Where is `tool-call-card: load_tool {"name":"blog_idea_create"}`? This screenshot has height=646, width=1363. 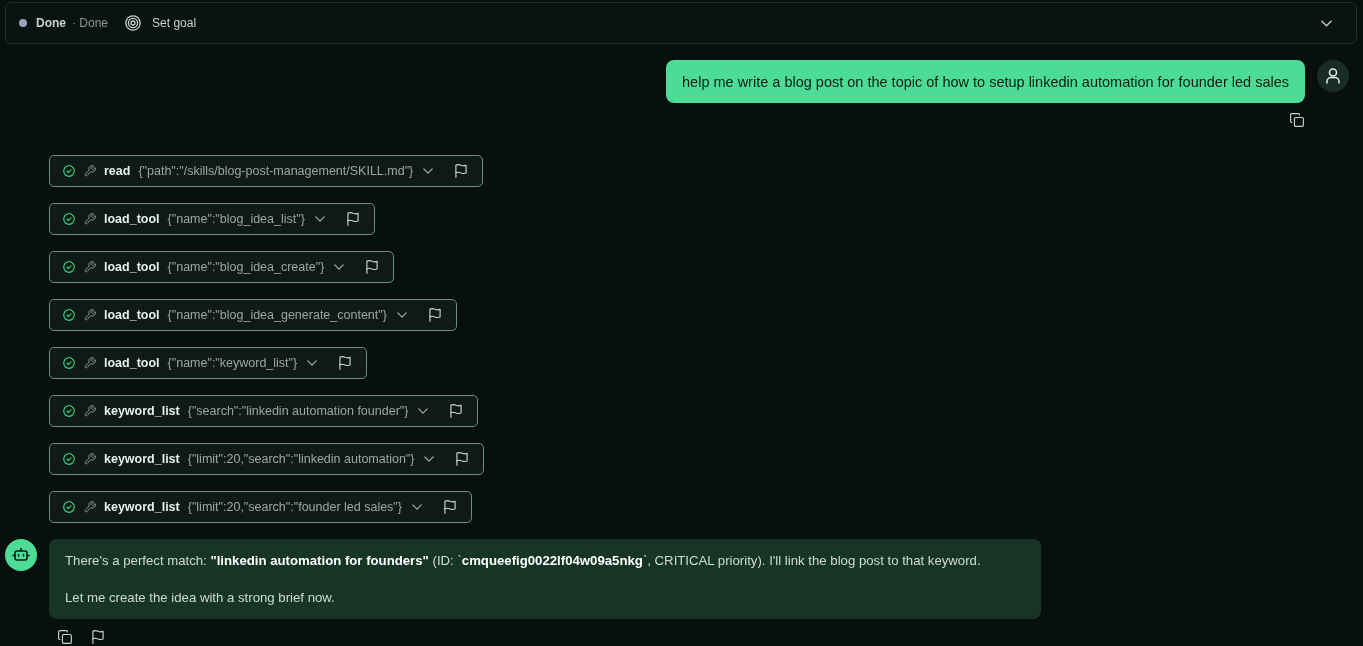
tool-call-card: load_tool {"name":"blog_idea_create"} is located at coordinates (222, 267).